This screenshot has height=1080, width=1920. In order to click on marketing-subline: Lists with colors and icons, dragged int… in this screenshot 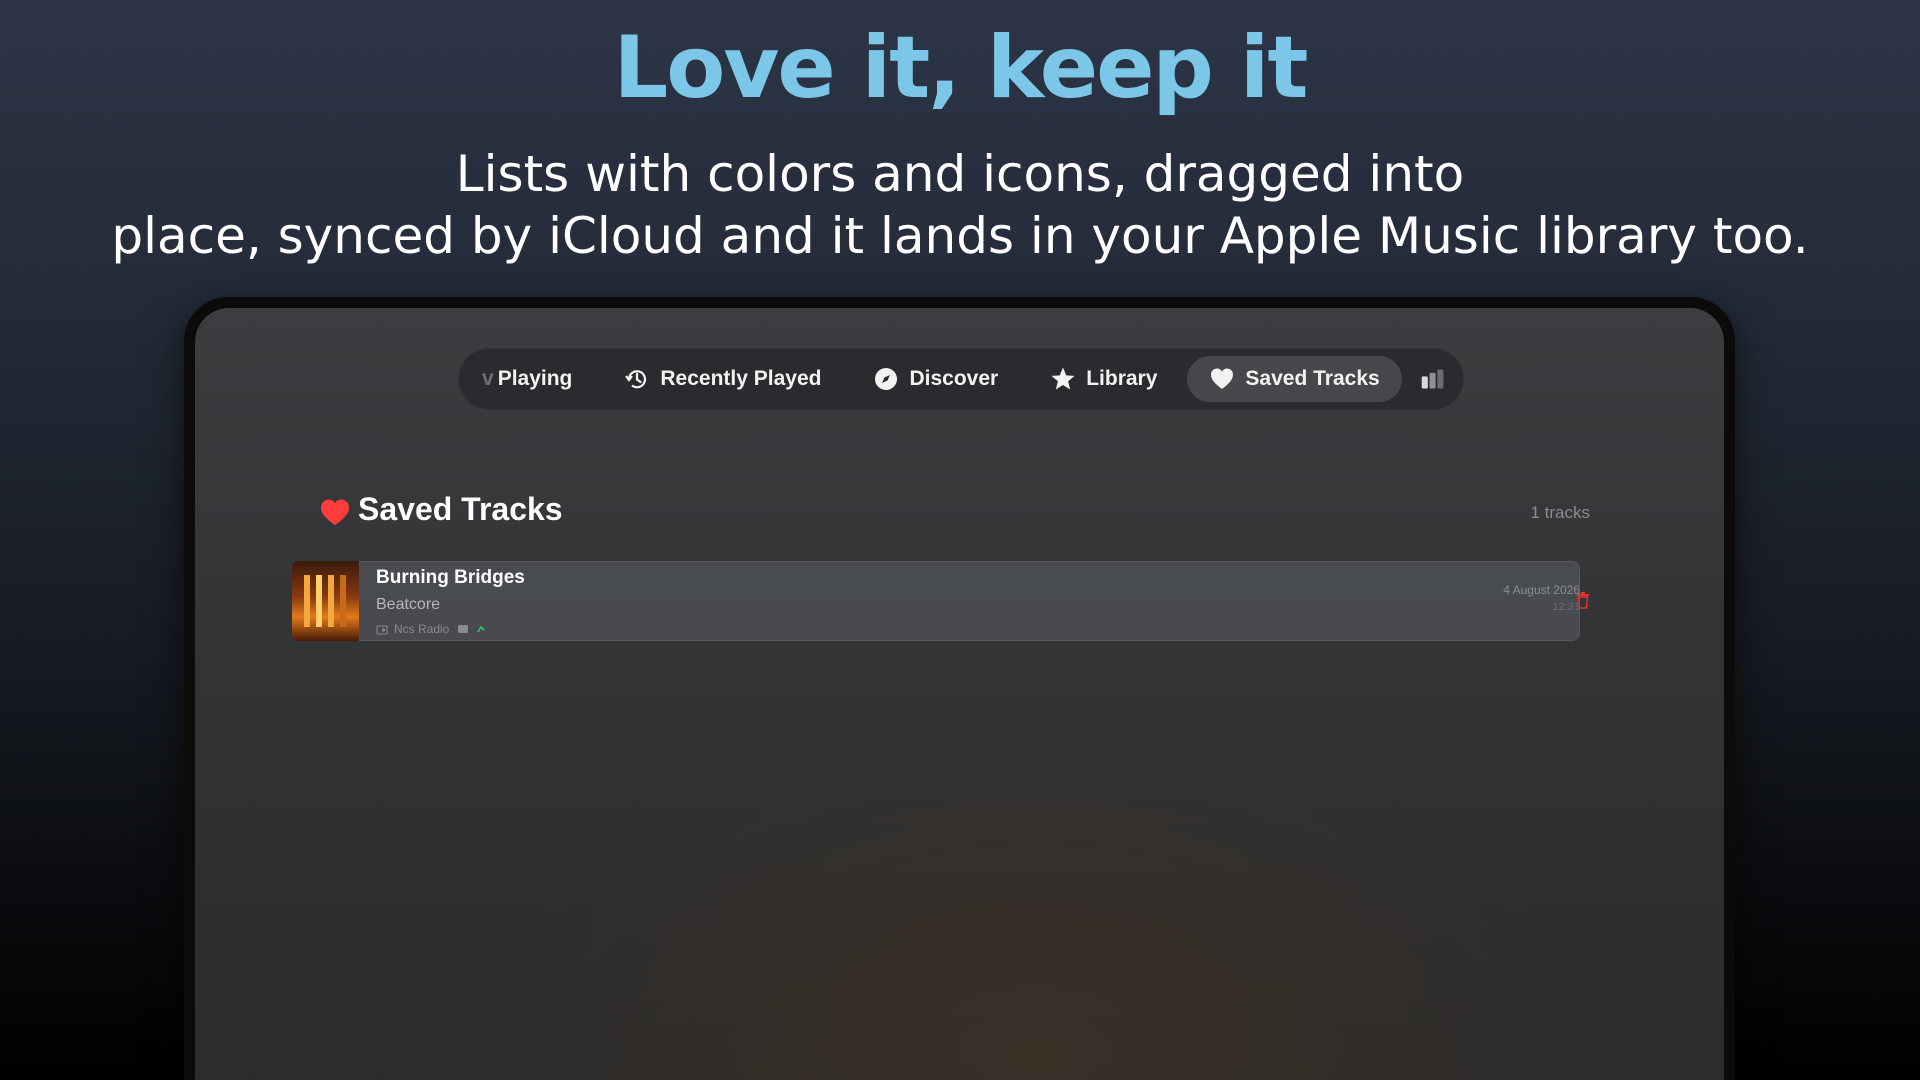, I will do `click(960, 205)`.